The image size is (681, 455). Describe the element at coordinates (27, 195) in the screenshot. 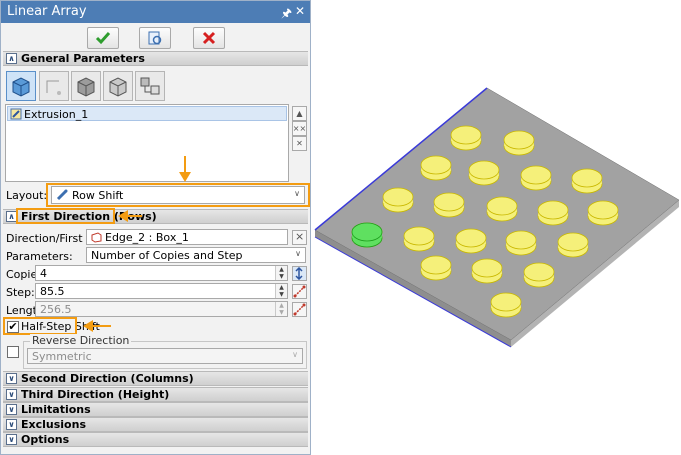

I see `layout-label: Layout:` at that location.